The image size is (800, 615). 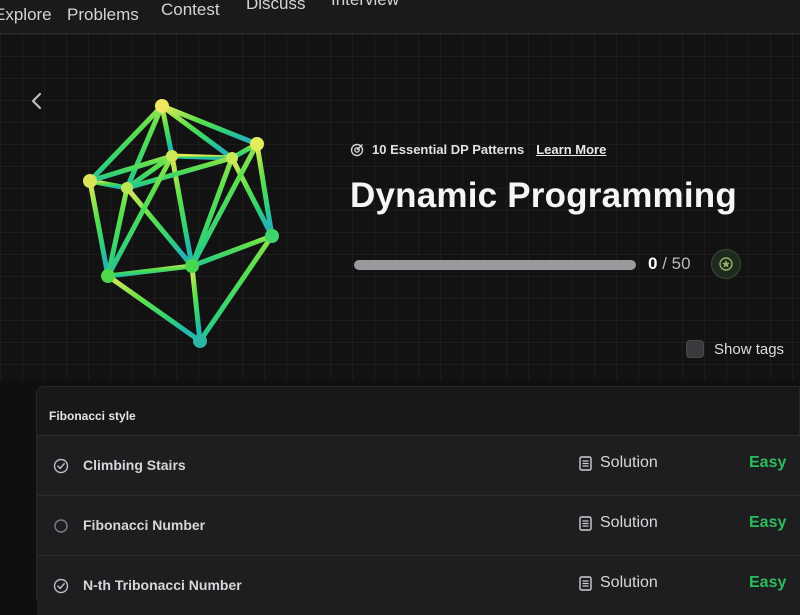 I want to click on nav-item-interview: Interview, so click(x=365, y=5).